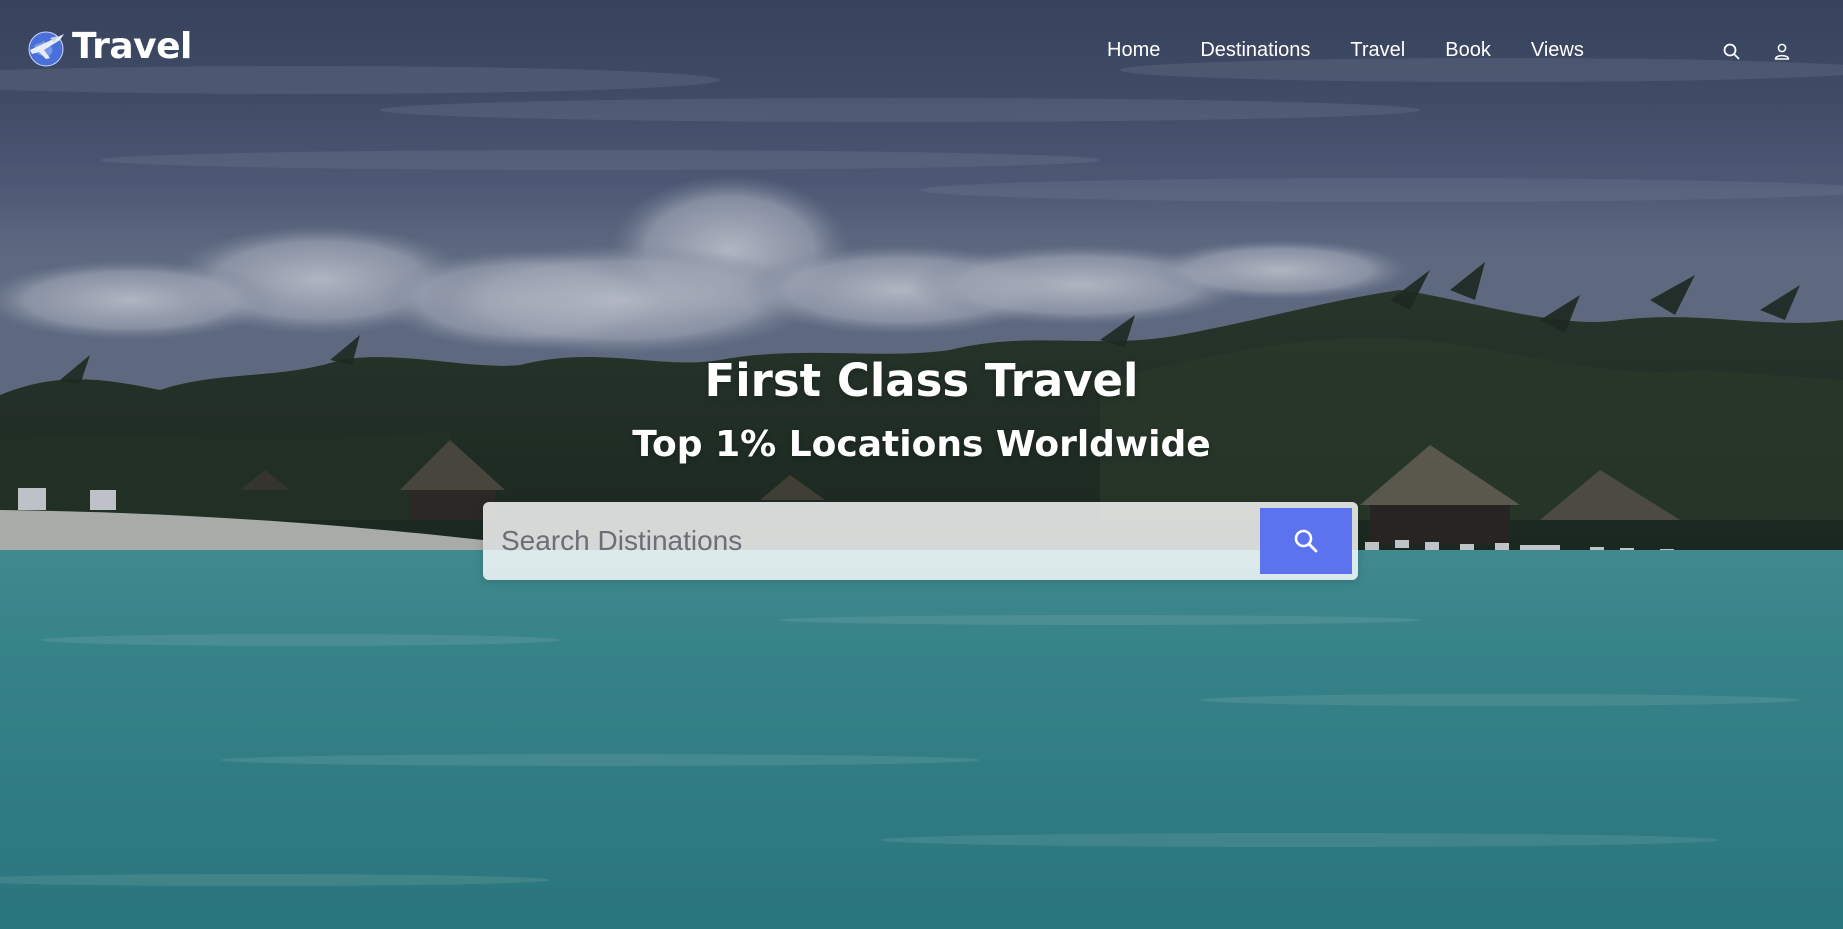 This screenshot has width=1843, height=929. I want to click on hero-title: First Class Travel, so click(921, 380).